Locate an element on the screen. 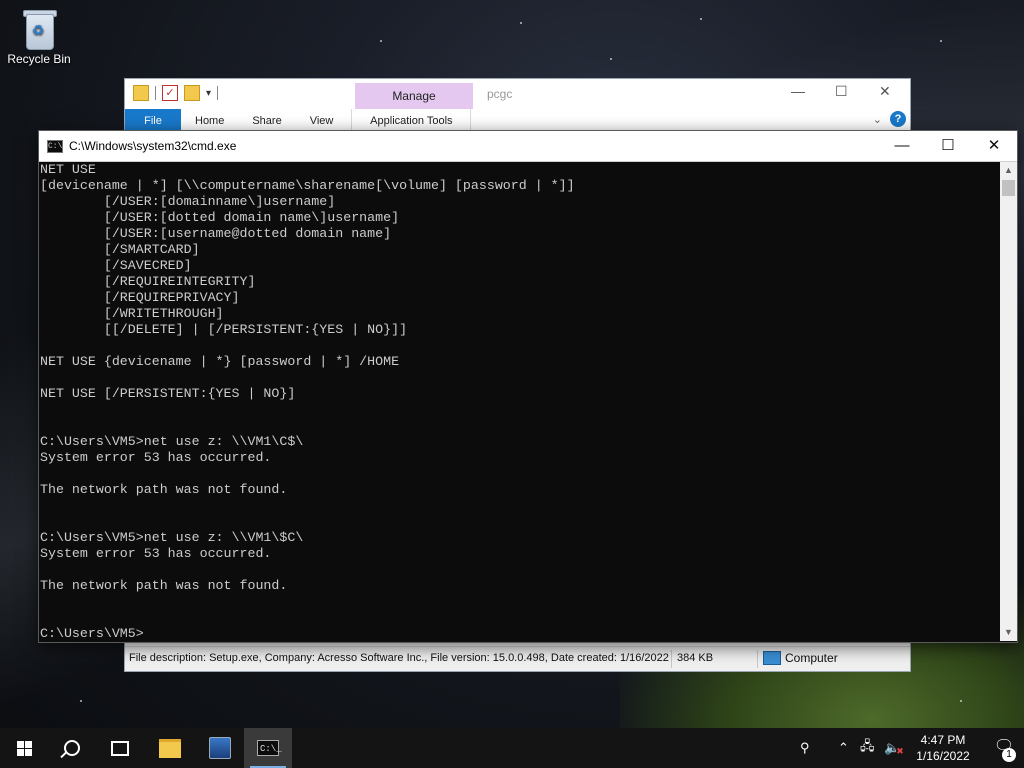  computer-icon is located at coordinates (772, 658).